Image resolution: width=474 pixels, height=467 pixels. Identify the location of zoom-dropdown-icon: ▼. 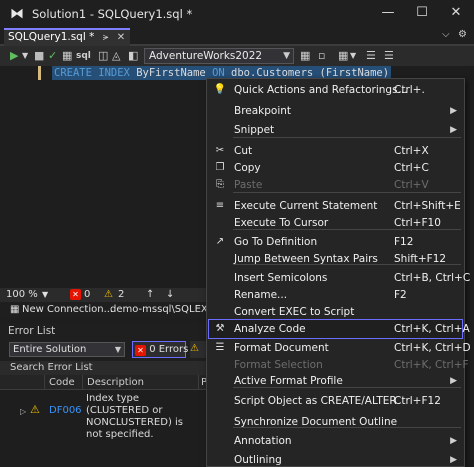
(45, 295).